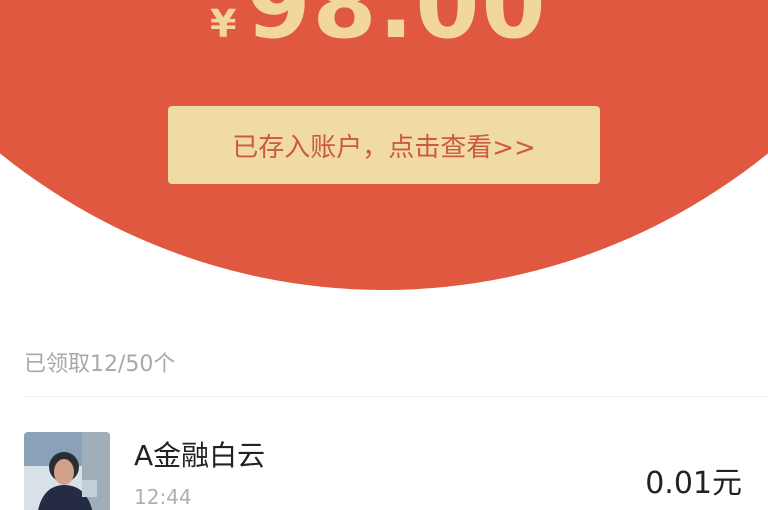 The height and width of the screenshot is (510, 768). I want to click on receive-time: 12:44, so click(163, 497).